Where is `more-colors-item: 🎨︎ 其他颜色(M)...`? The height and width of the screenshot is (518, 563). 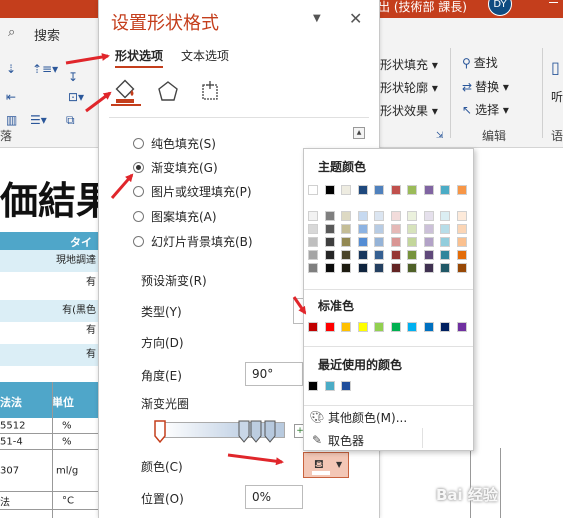
more-colors-item: 🎨︎ 其他颜色(M)... is located at coordinates (357, 417).